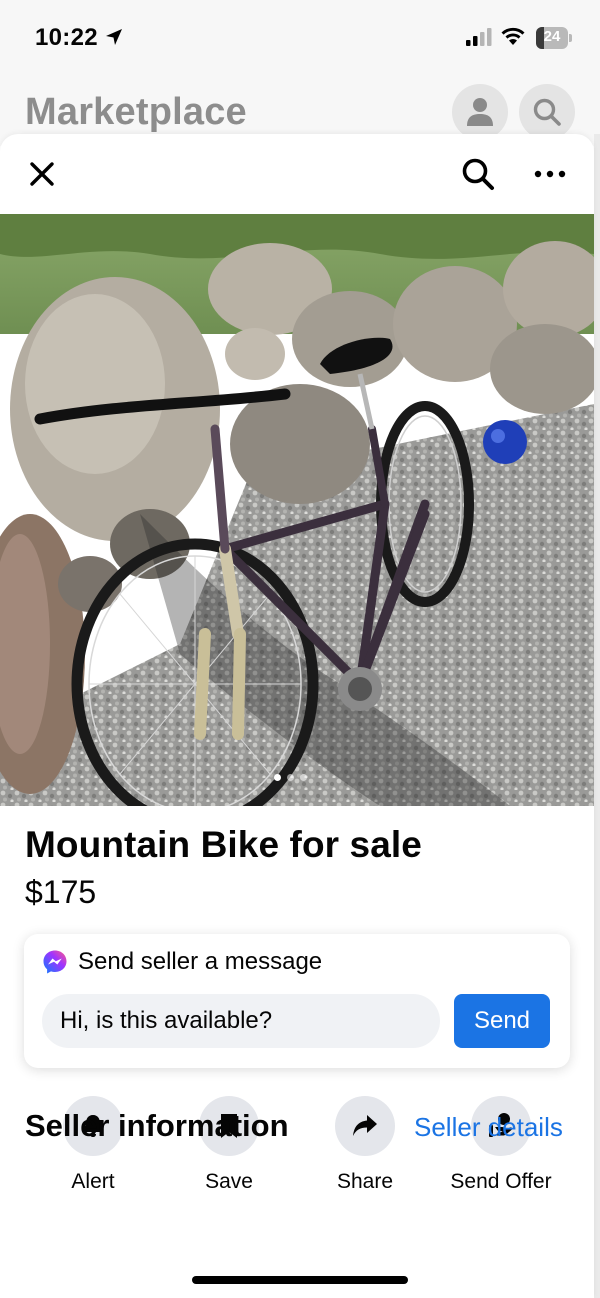 The image size is (600, 1298). I want to click on profile-button, so click(480, 112).